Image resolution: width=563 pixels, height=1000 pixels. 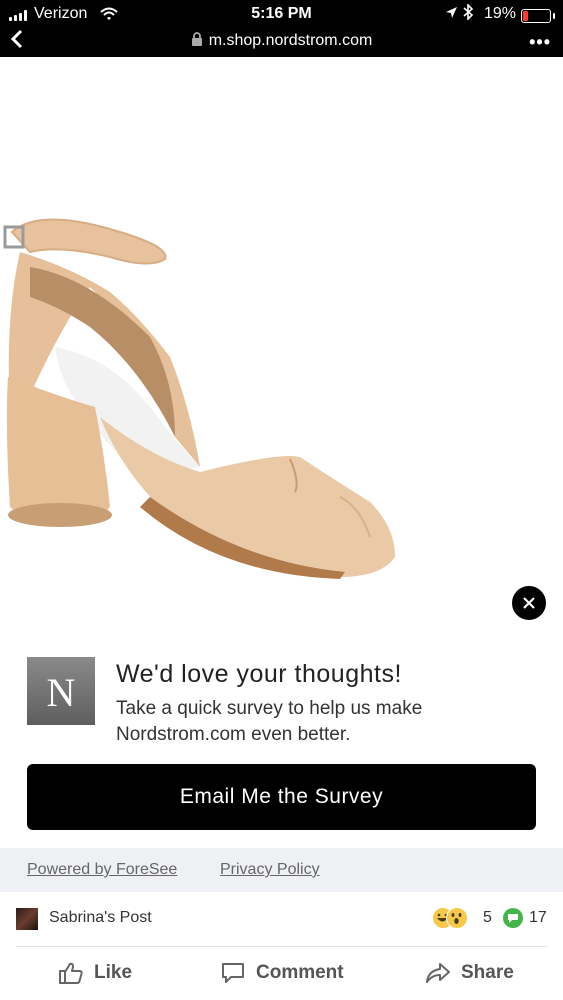 What do you see at coordinates (233, 973) in the screenshot?
I see `comment-icon` at bounding box center [233, 973].